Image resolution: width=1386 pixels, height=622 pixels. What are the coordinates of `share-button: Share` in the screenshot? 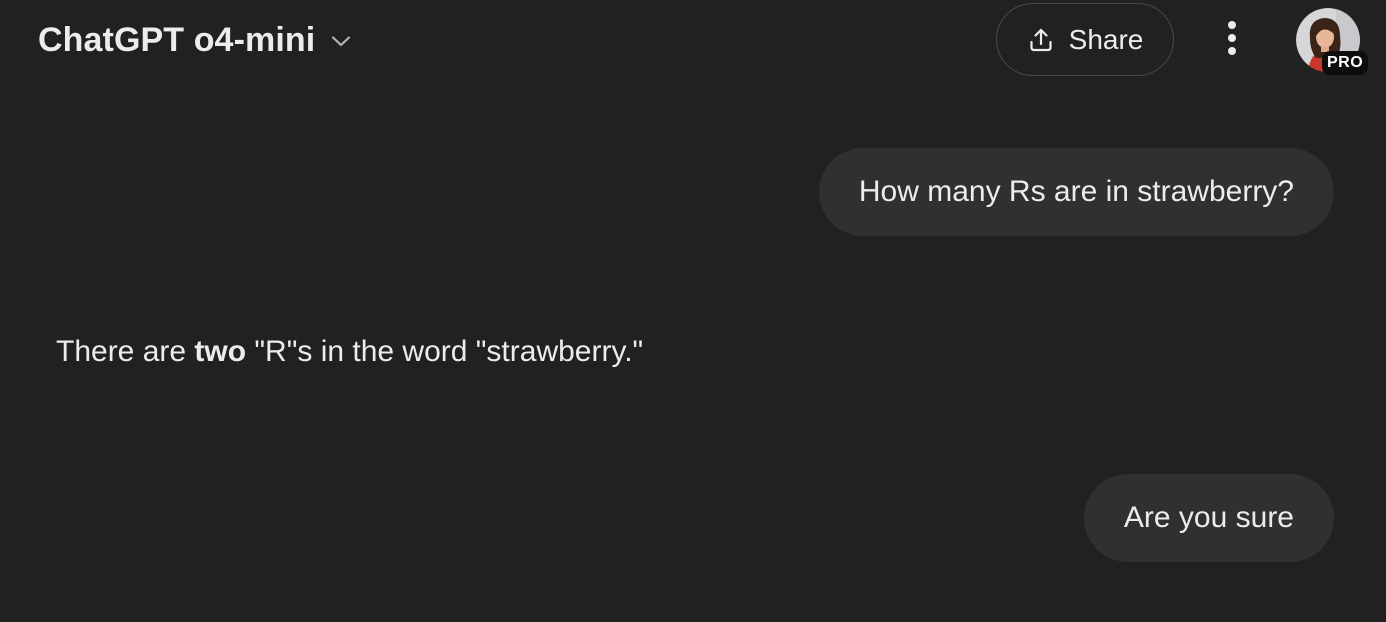 It's located at (1085, 39).